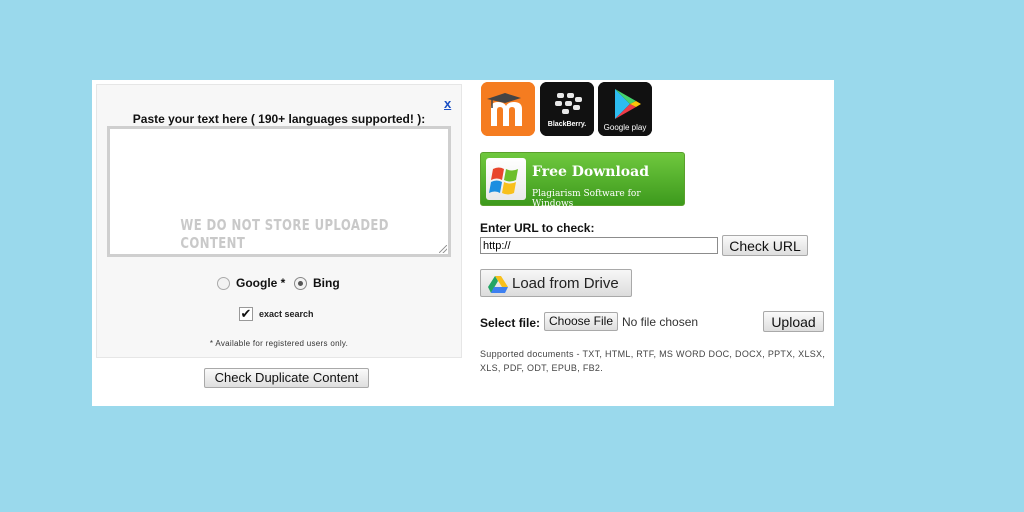  Describe the element at coordinates (581, 321) in the screenshot. I see `choose-file-button: Choose File` at that location.